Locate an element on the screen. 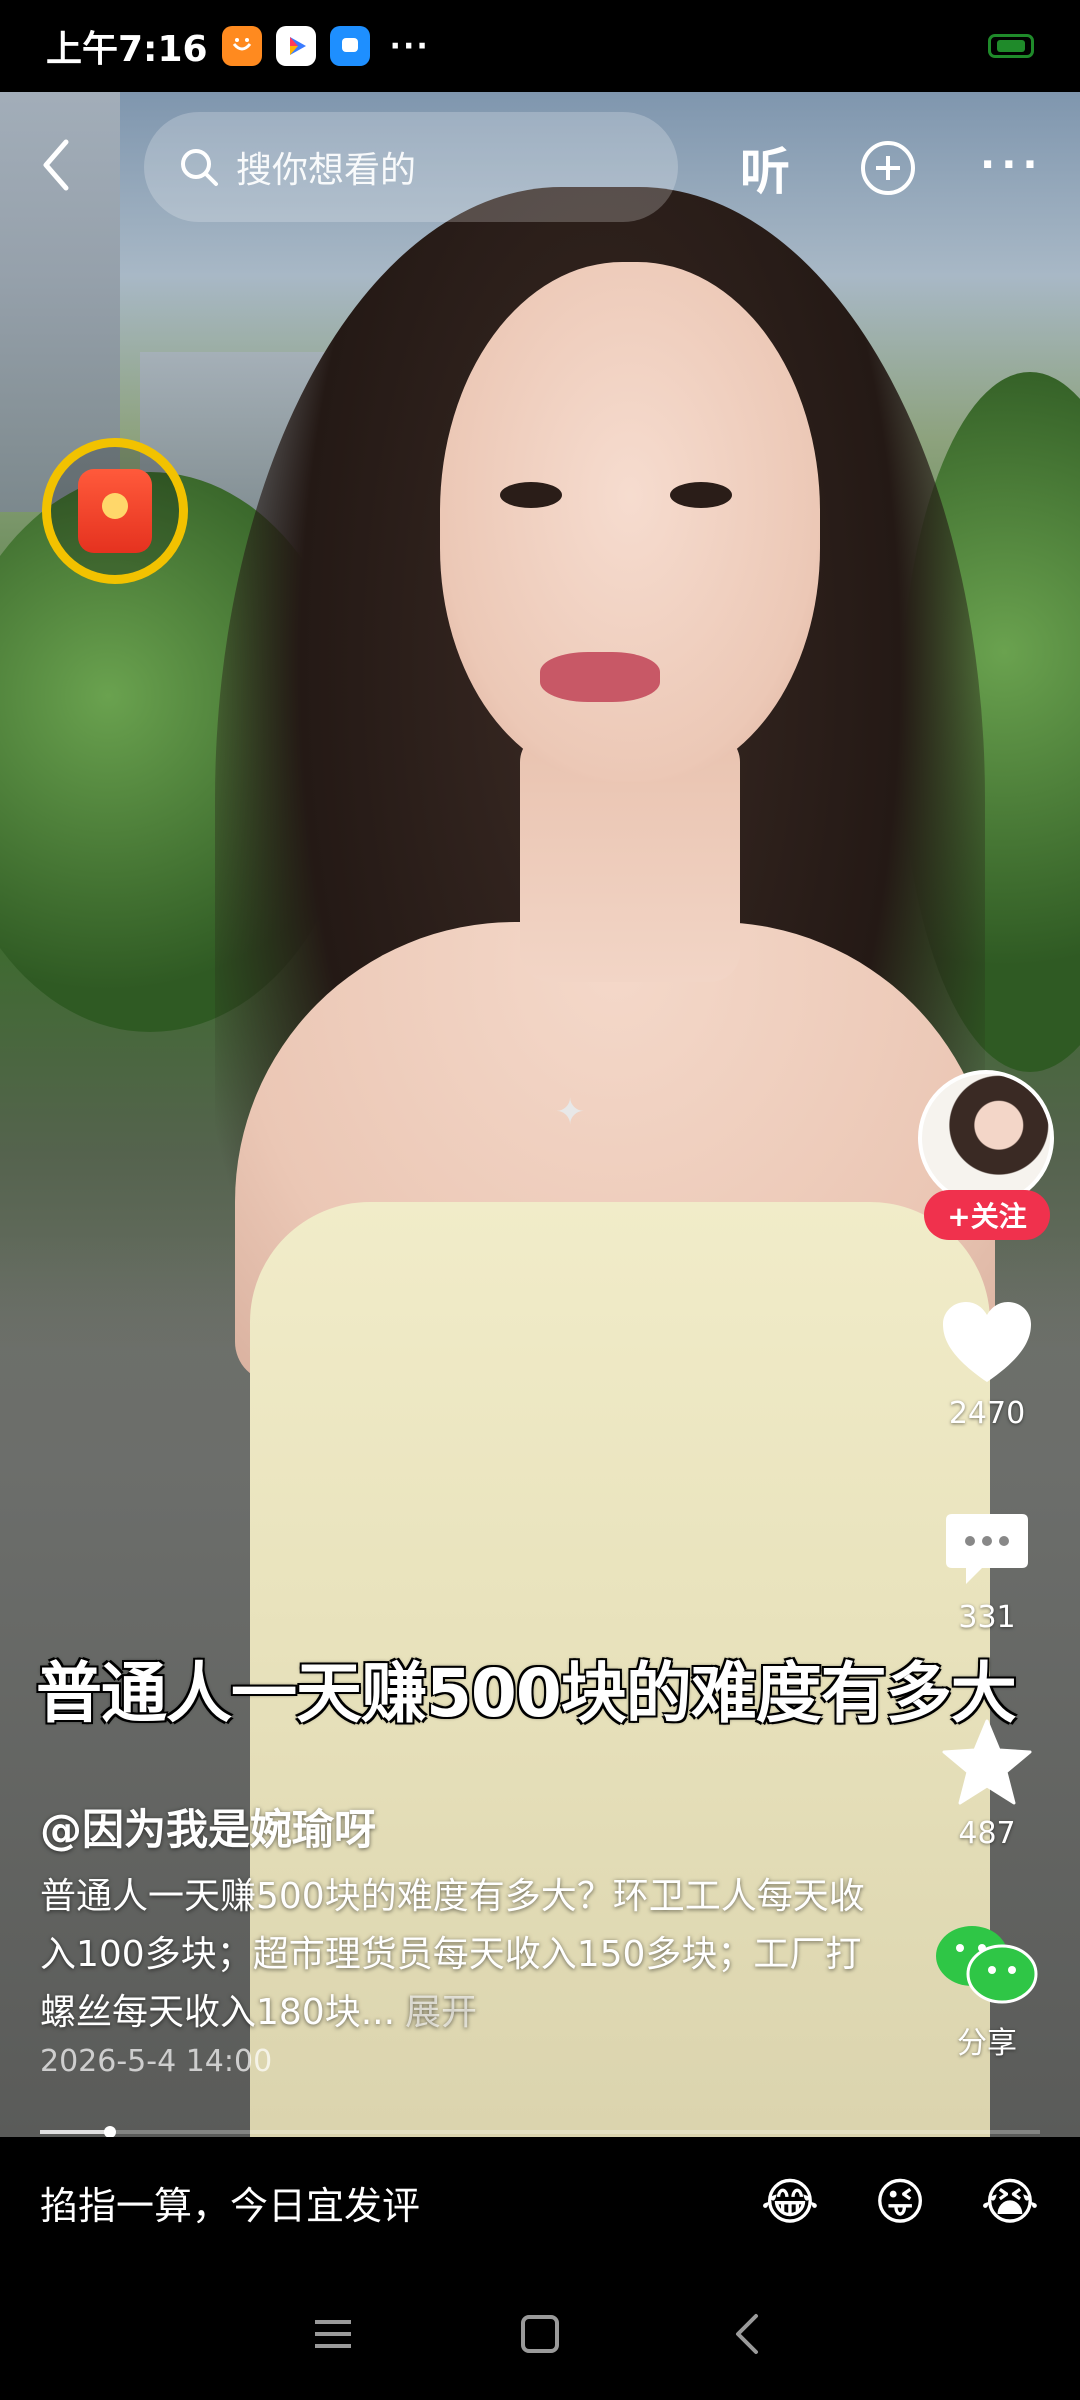 The width and height of the screenshot is (1080, 2400). menu-icon is located at coordinates (333, 2333).